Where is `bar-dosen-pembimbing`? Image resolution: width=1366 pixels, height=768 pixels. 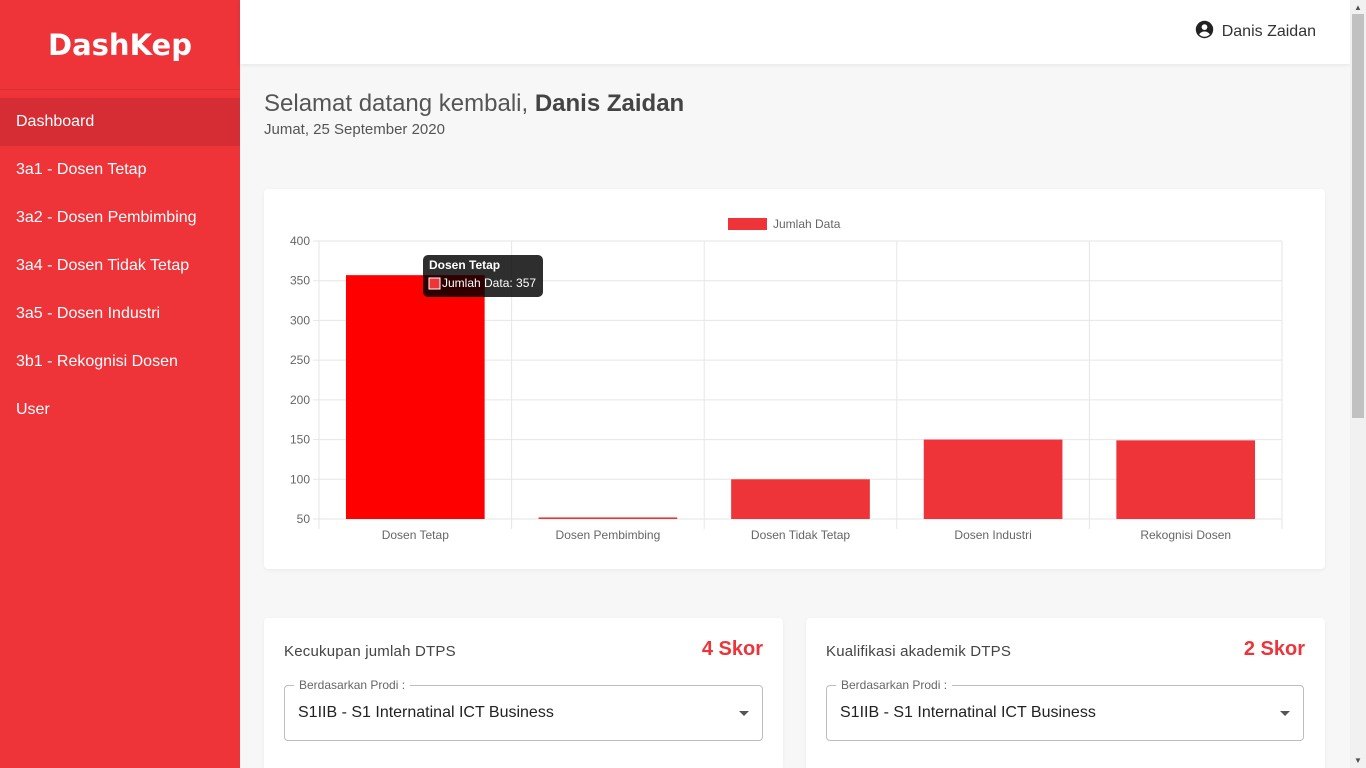
bar-dosen-pembimbing is located at coordinates (608, 518).